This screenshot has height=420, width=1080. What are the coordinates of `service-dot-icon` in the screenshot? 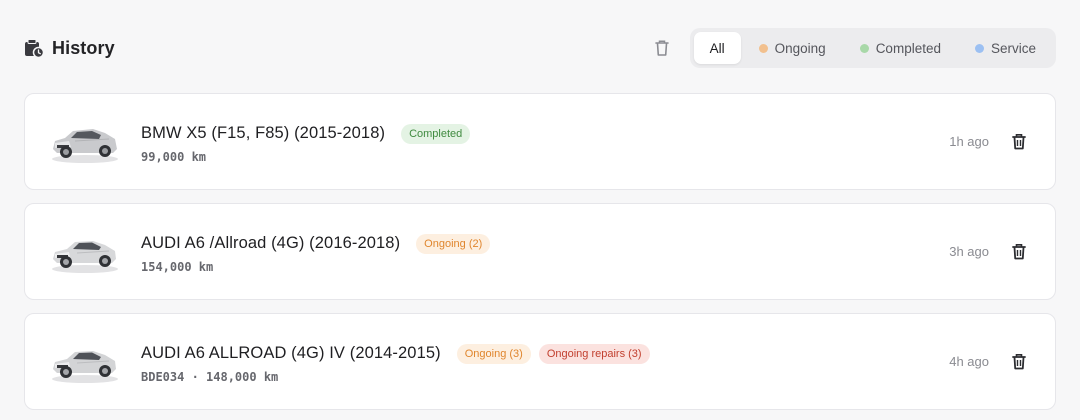 It's located at (979, 48).